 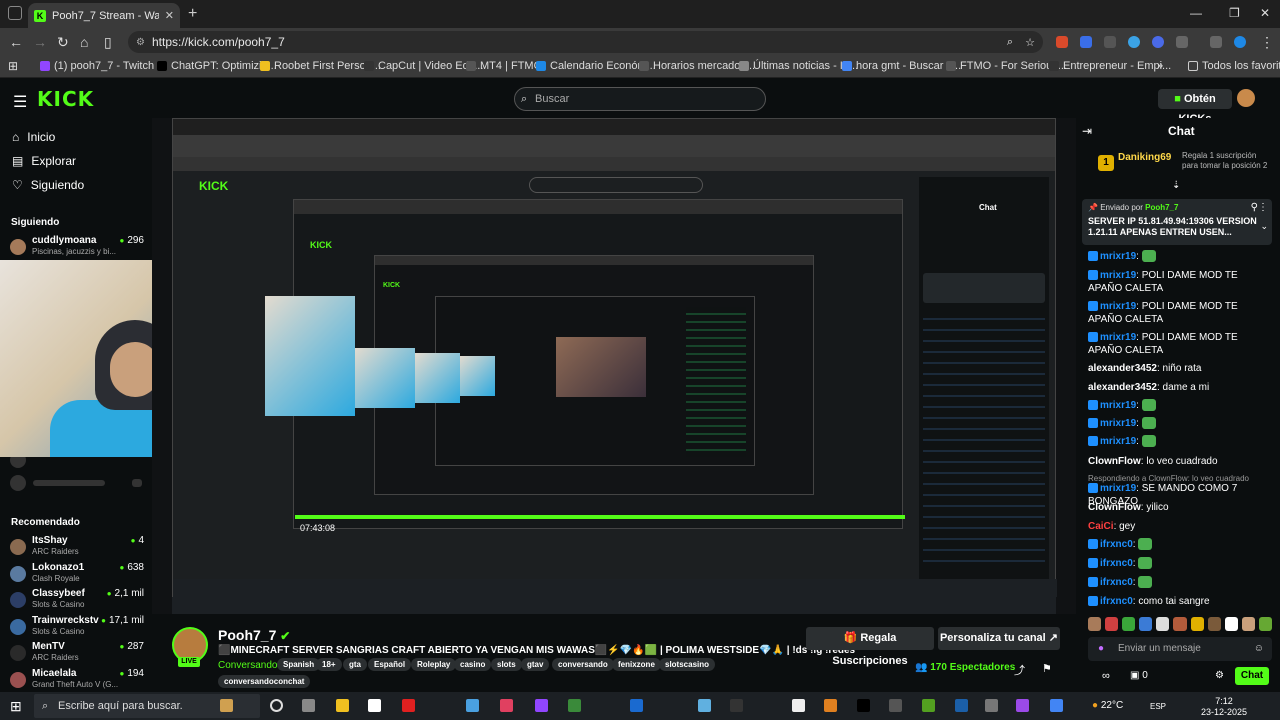 I want to click on steam-icon, so click(x=961, y=705).